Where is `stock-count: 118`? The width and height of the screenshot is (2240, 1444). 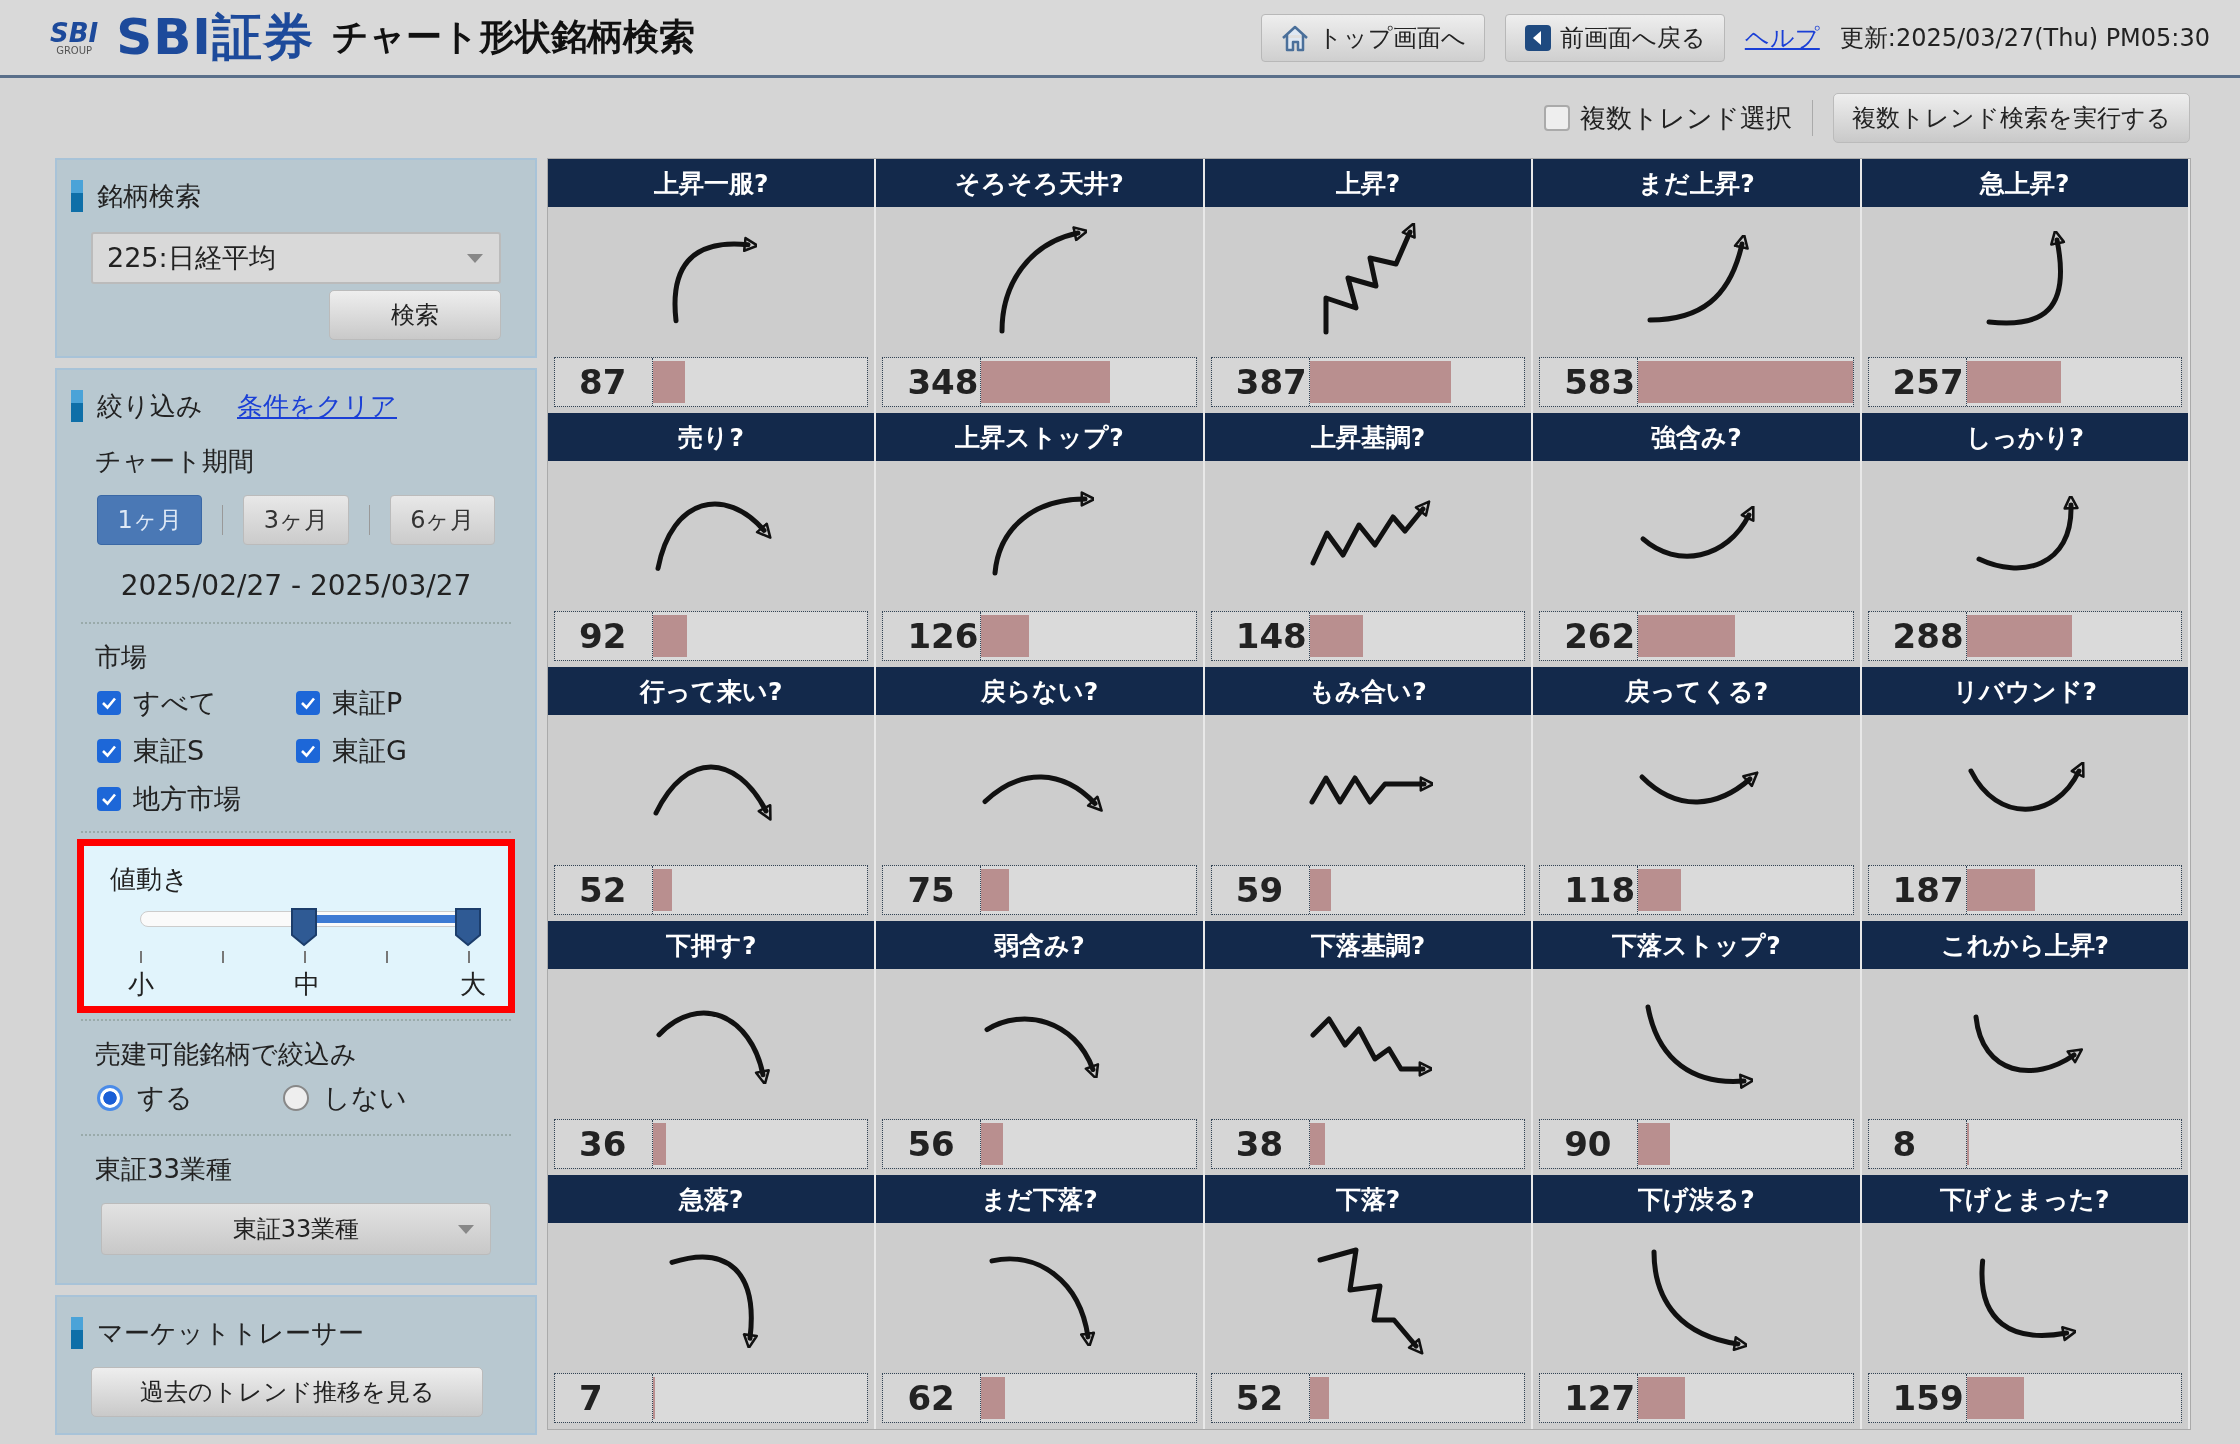
stock-count: 118 is located at coordinates (1589, 890).